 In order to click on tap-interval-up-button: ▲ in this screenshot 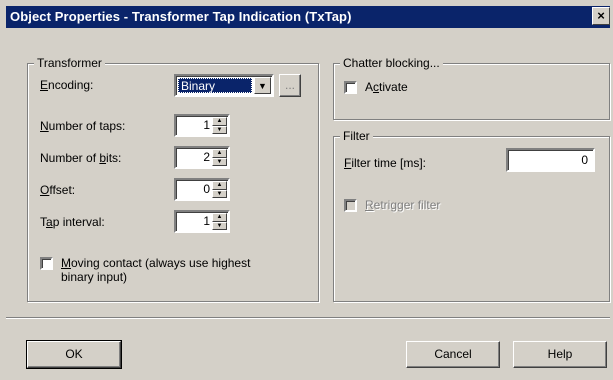, I will do `click(219, 217)`.